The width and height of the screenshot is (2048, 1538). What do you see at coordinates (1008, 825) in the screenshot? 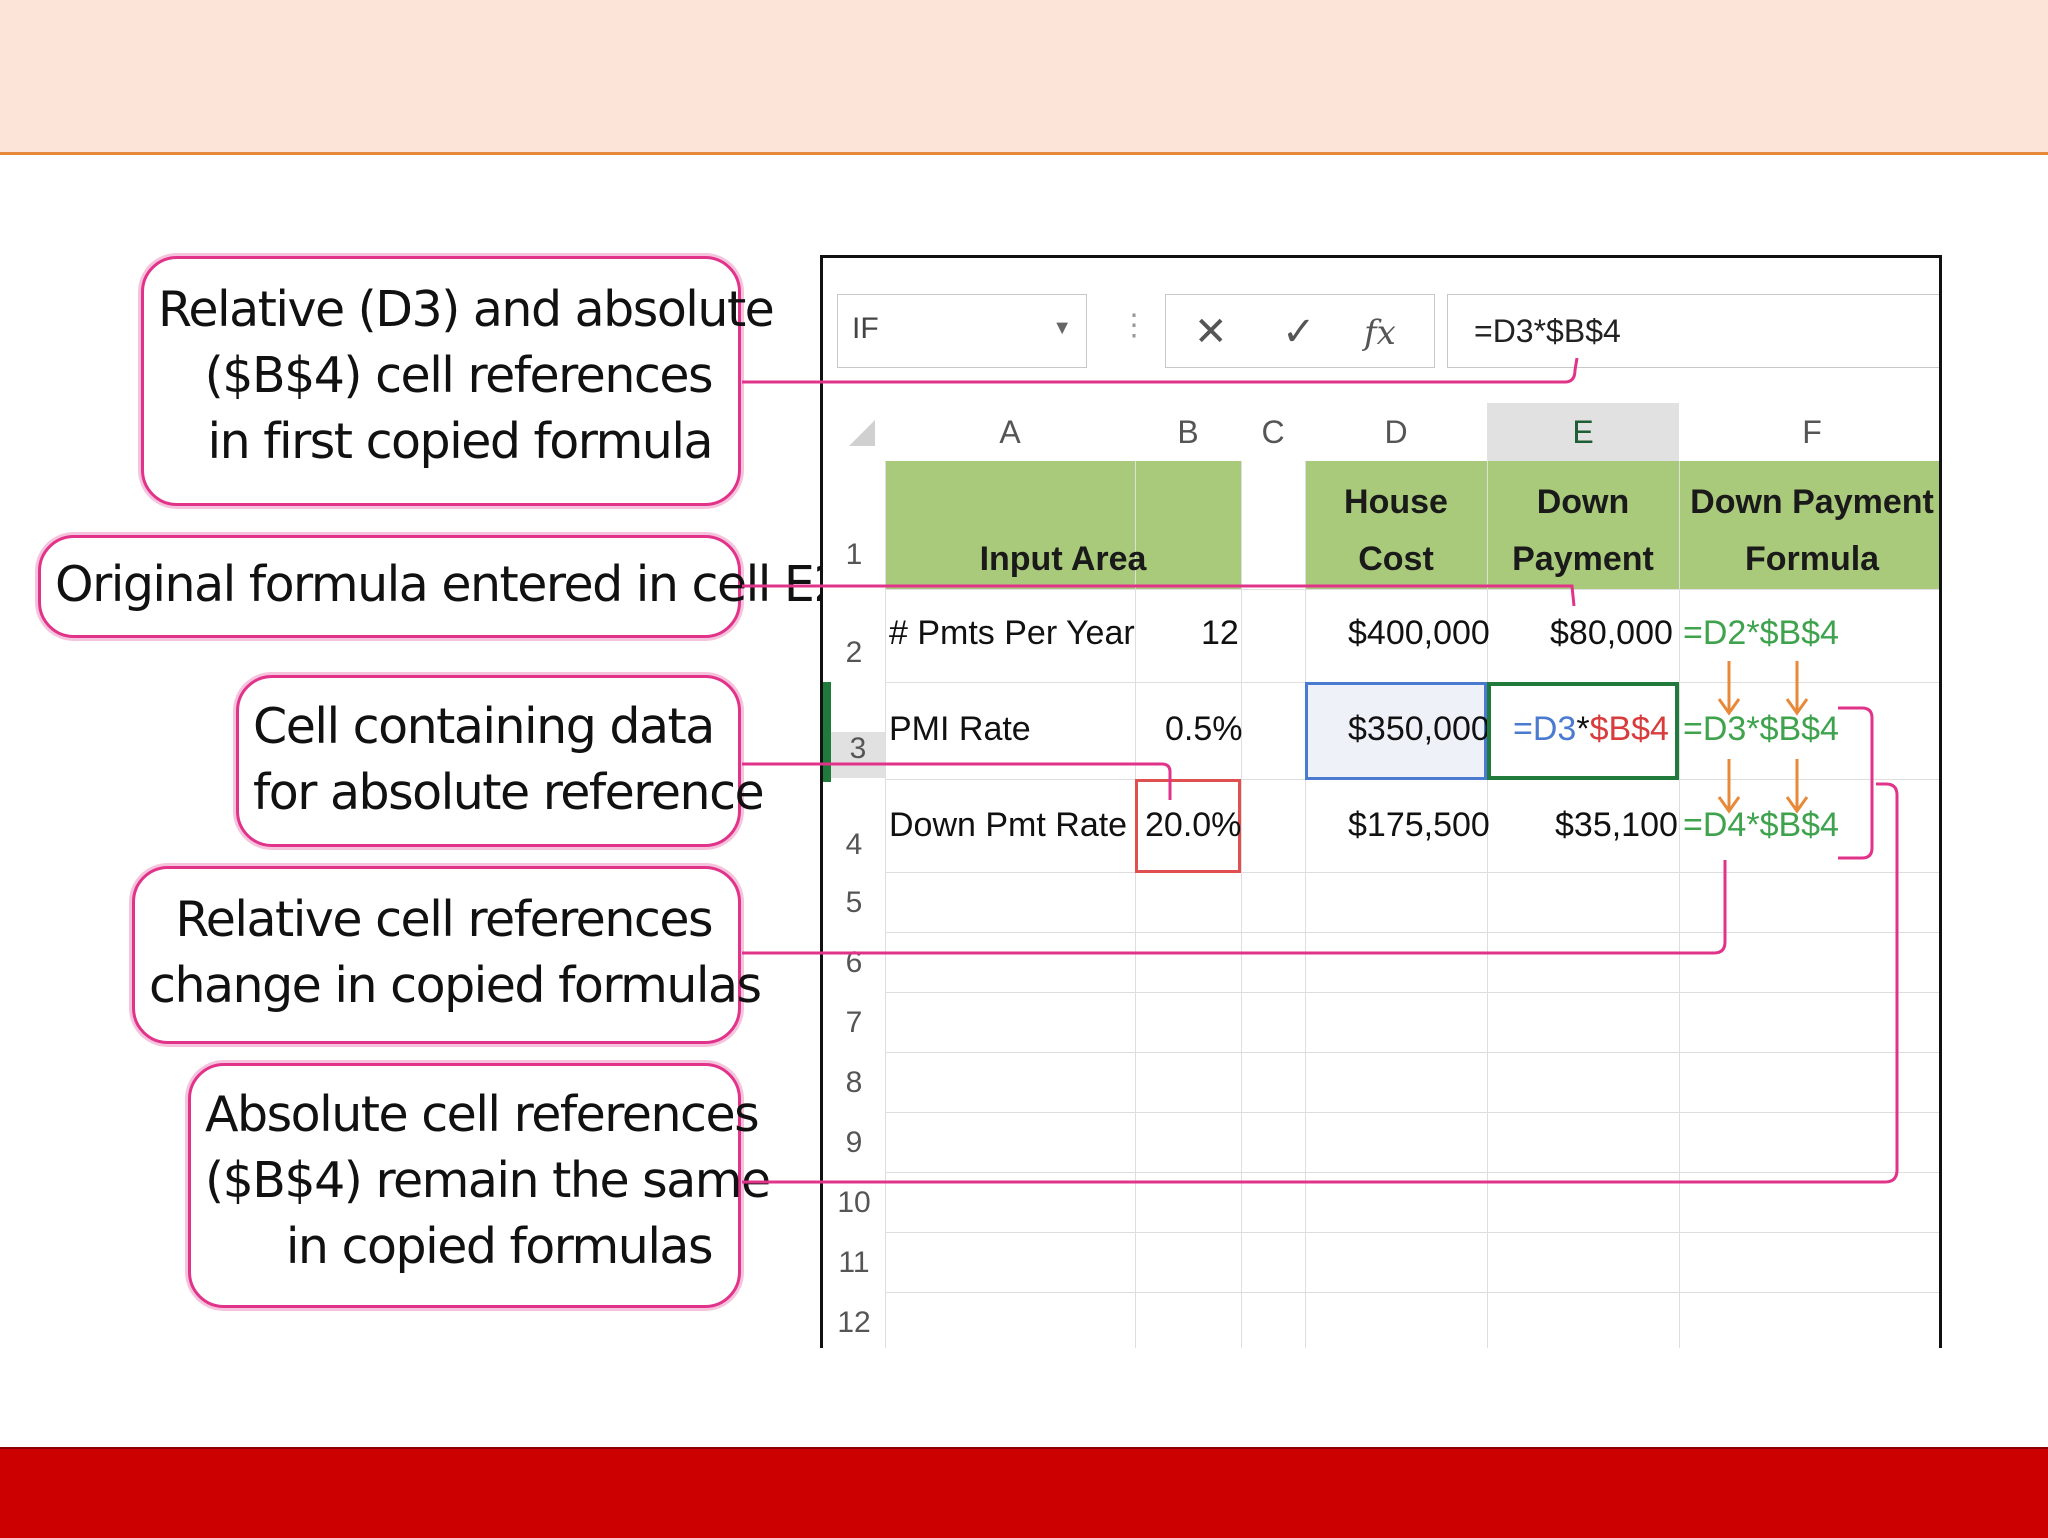
I see `cell-a4: Down Pmt Rate` at bounding box center [1008, 825].